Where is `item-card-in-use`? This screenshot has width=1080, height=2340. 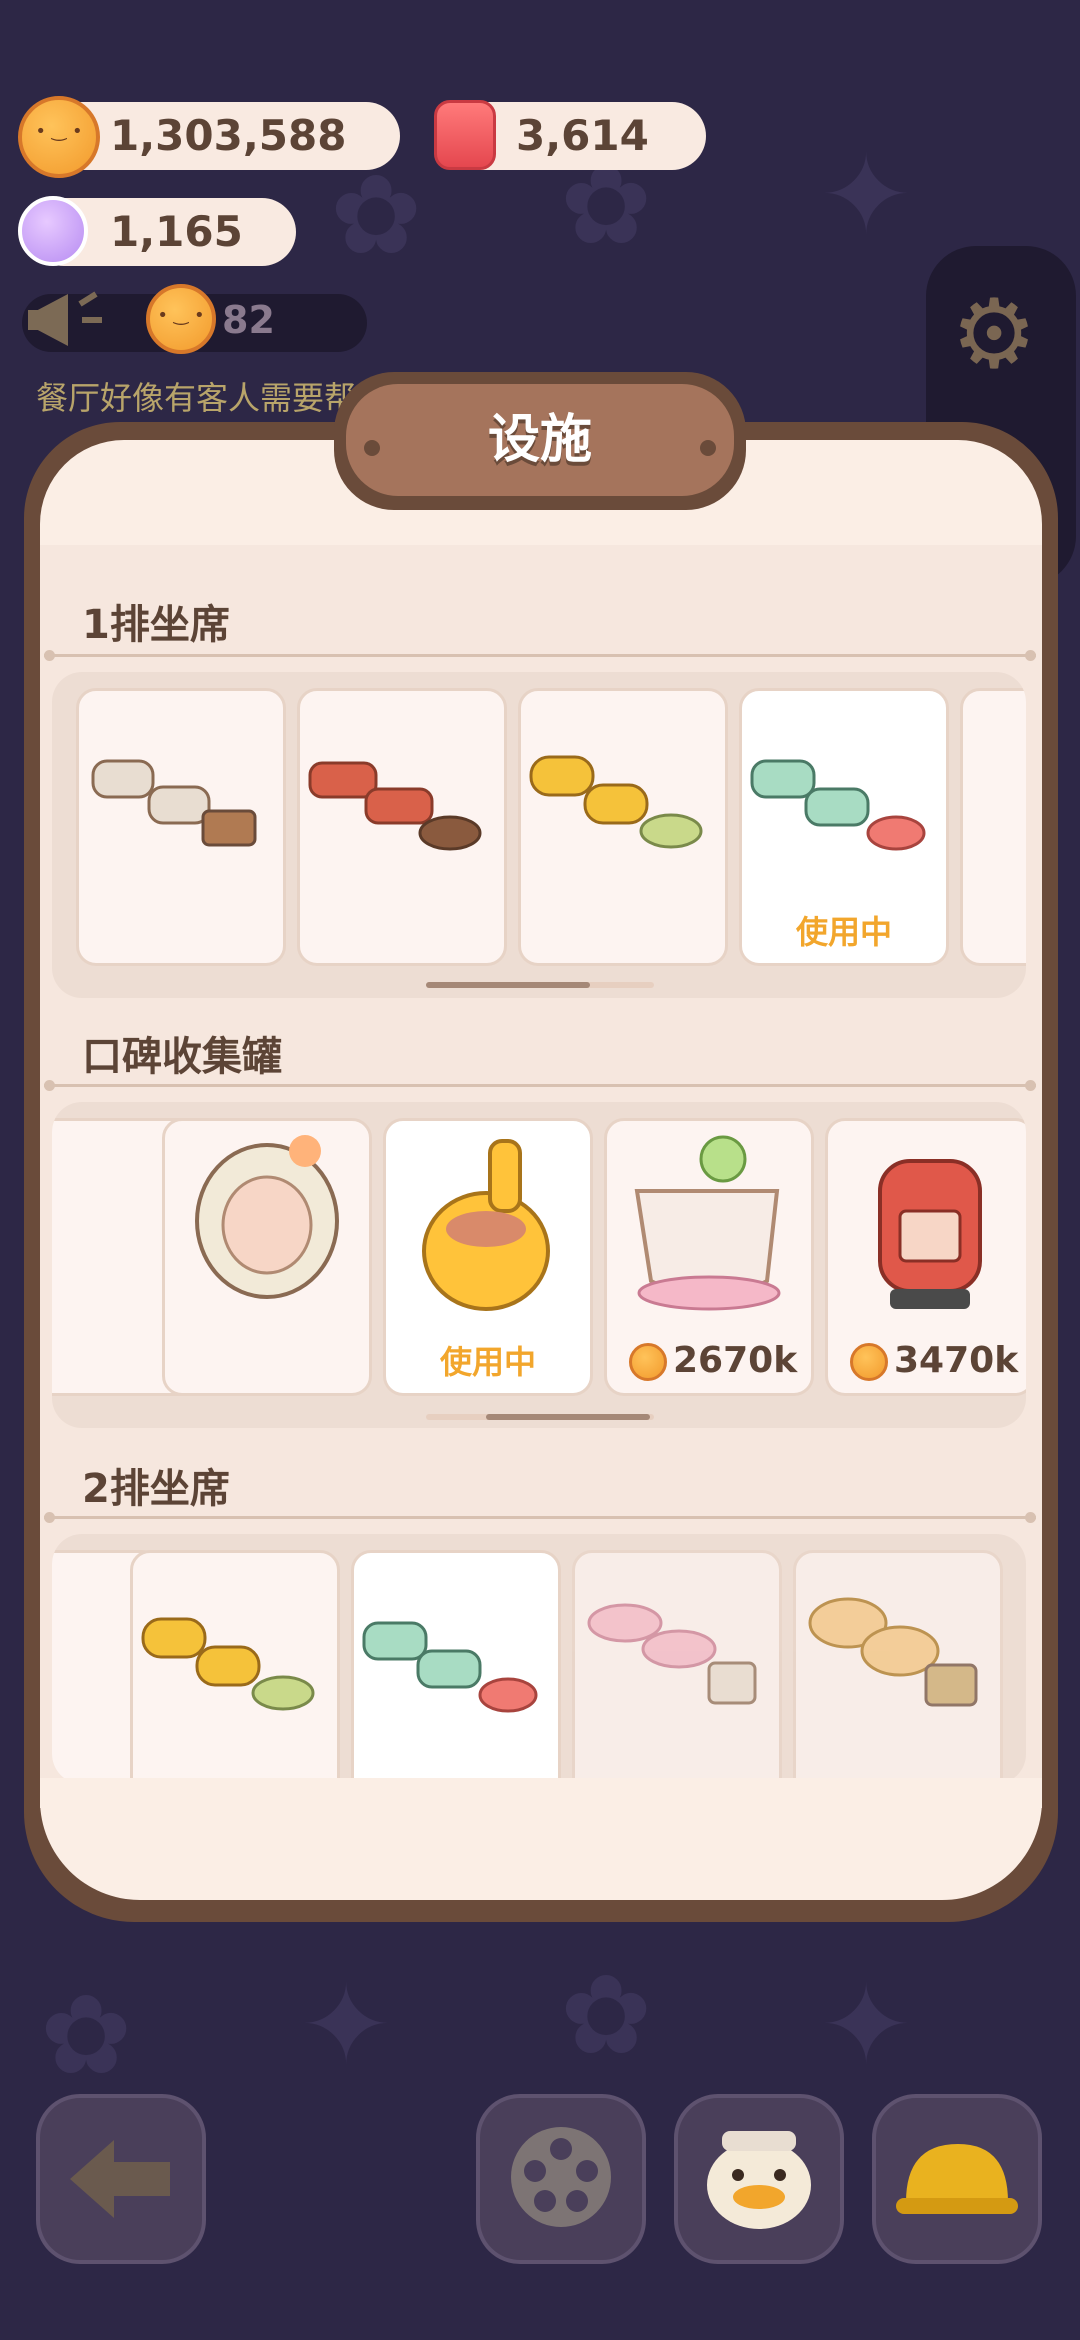 item-card-in-use is located at coordinates (456, 1667).